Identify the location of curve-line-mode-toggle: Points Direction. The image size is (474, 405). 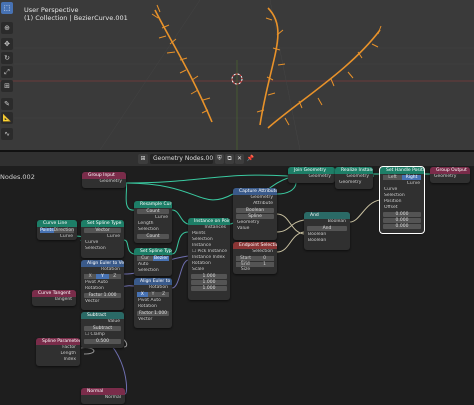
(57, 230).